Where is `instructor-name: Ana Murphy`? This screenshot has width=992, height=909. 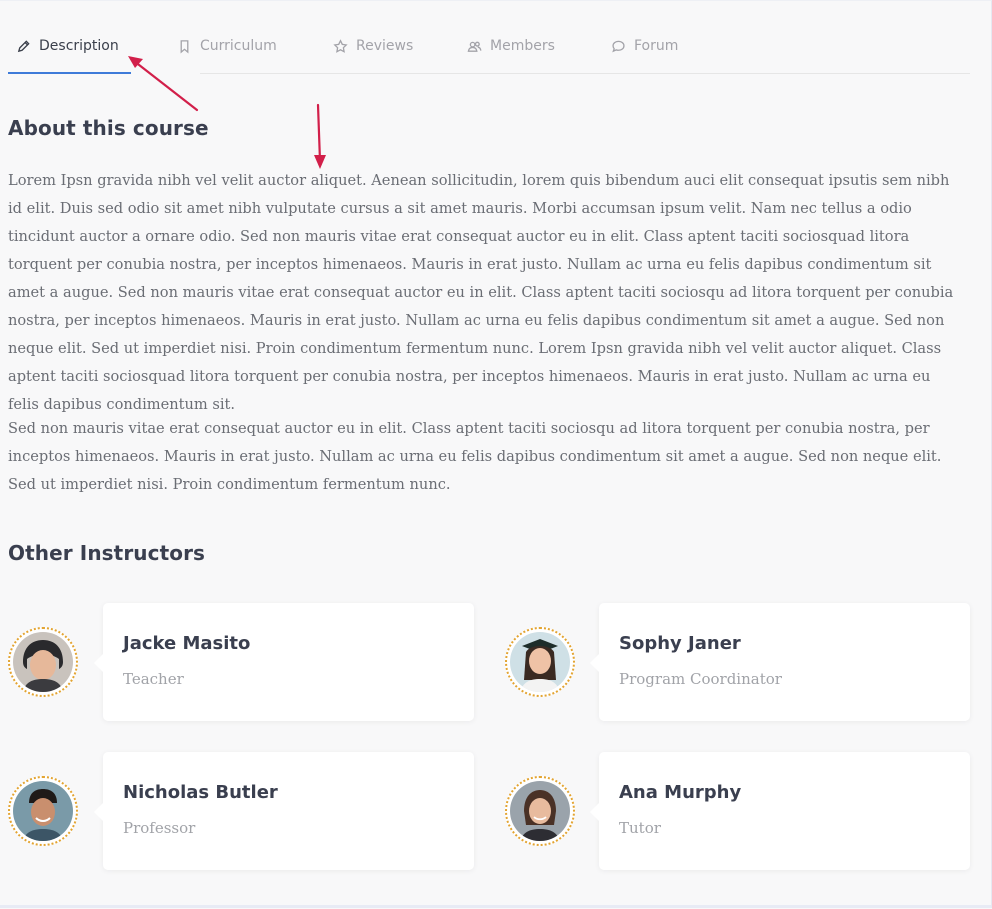 instructor-name: Ana Murphy is located at coordinates (680, 792).